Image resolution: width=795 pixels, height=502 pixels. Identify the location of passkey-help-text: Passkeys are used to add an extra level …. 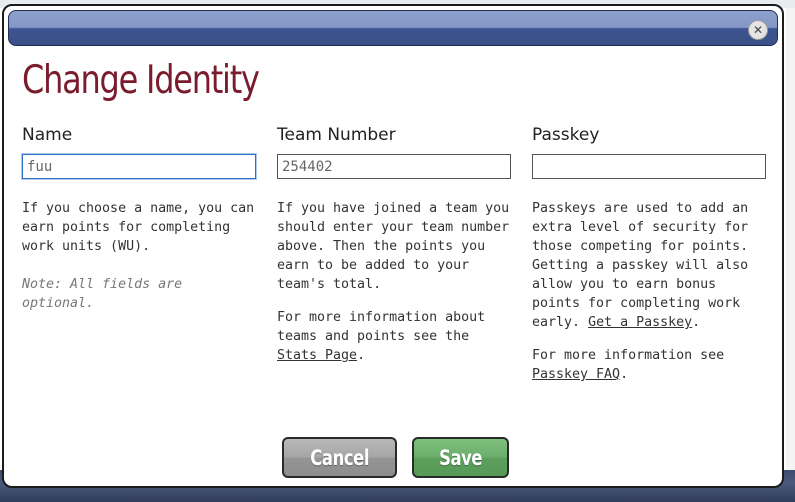
(649, 265).